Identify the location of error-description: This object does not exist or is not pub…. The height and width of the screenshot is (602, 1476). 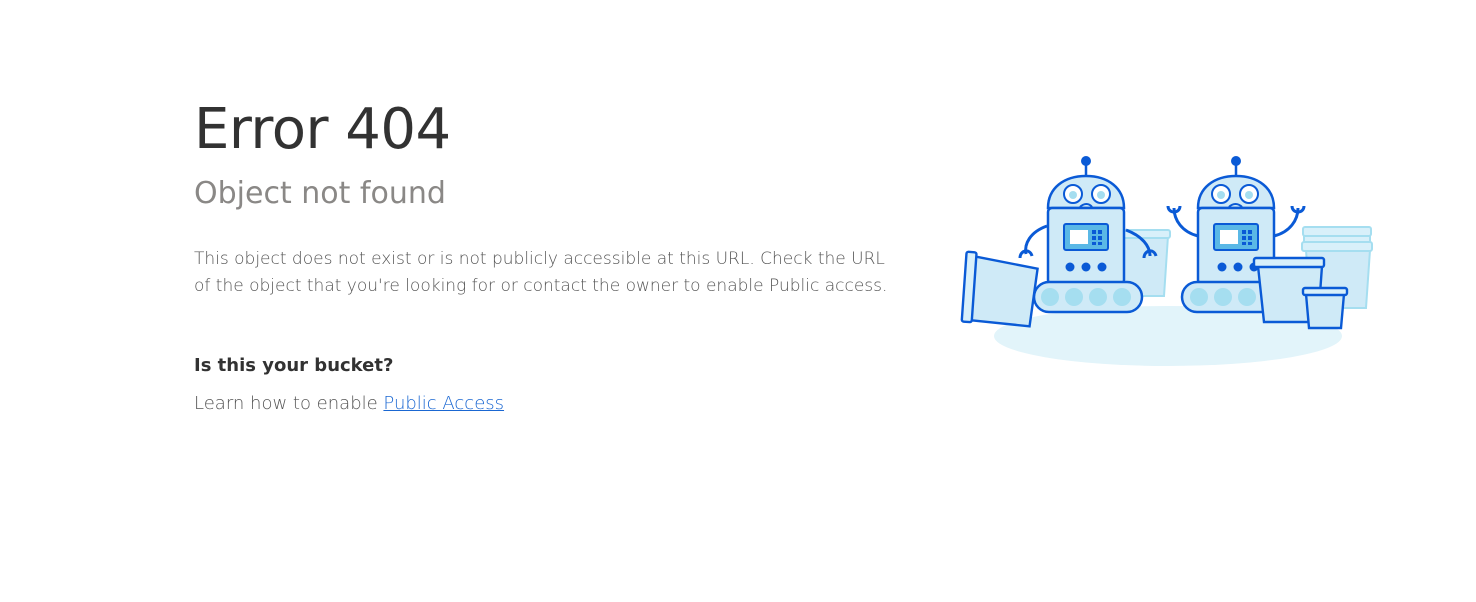
(541, 272).